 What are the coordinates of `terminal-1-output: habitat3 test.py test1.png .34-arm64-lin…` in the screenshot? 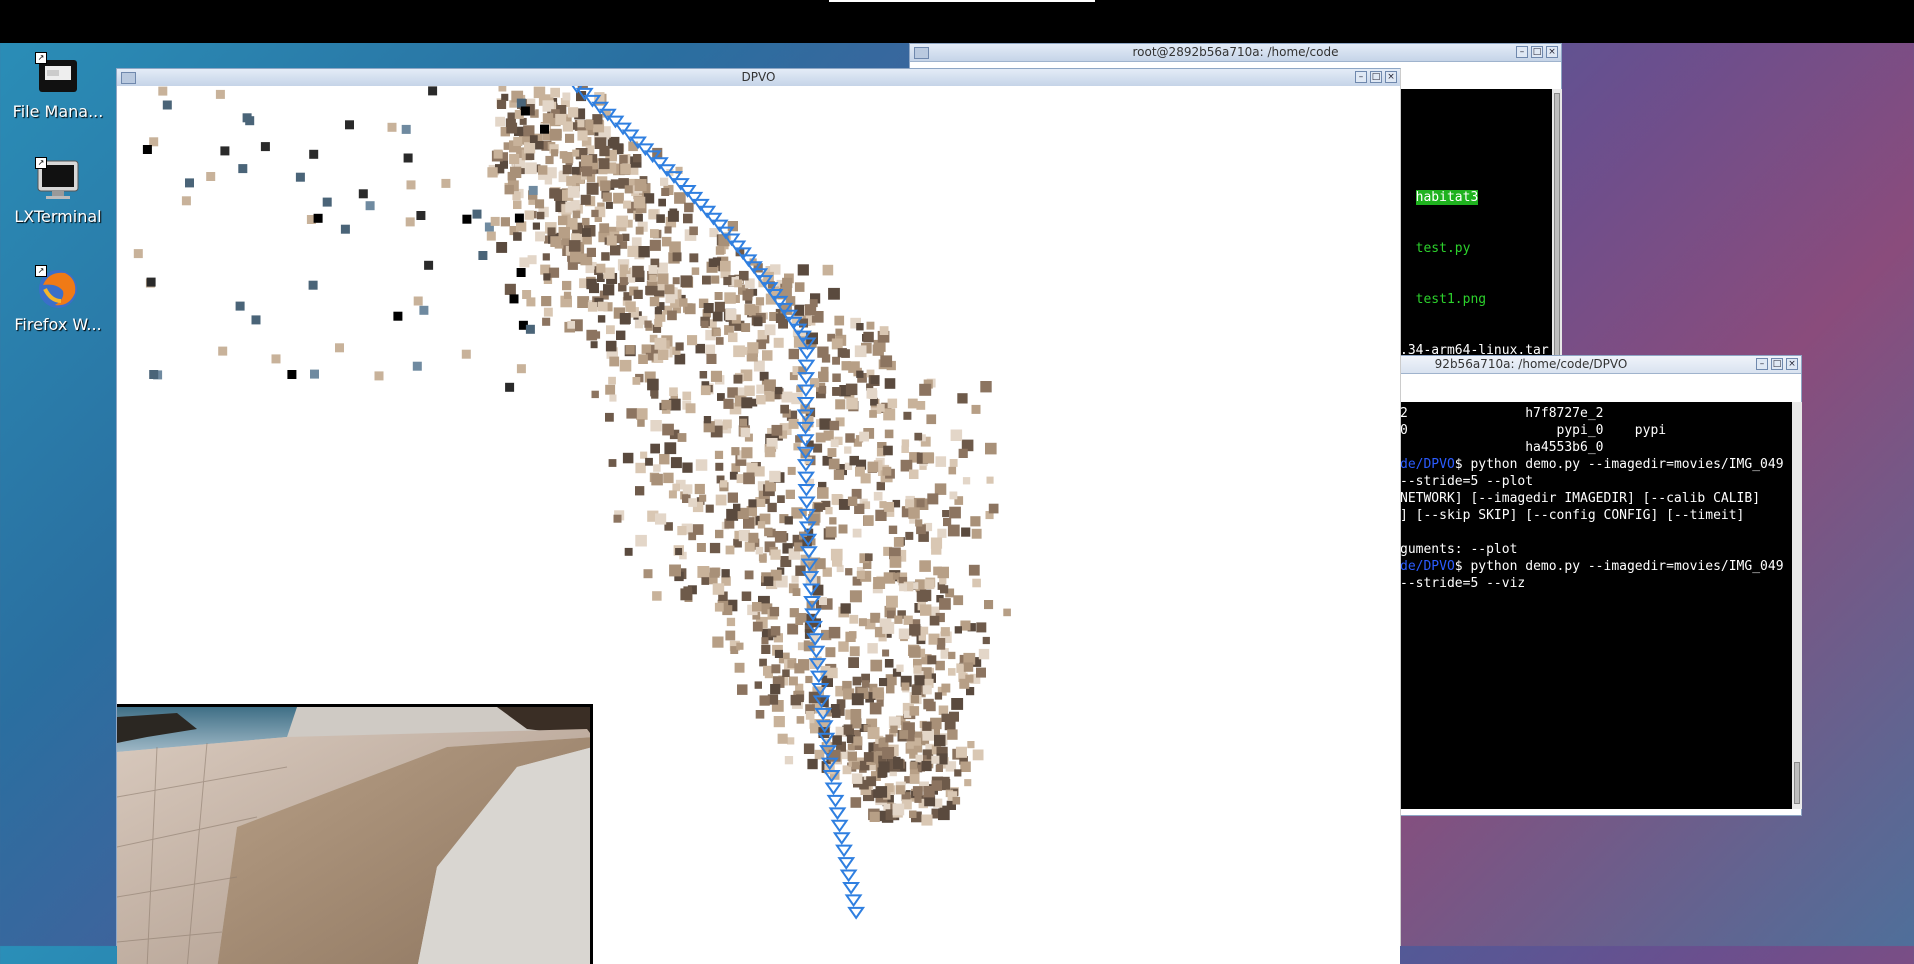 It's located at (1476, 227).